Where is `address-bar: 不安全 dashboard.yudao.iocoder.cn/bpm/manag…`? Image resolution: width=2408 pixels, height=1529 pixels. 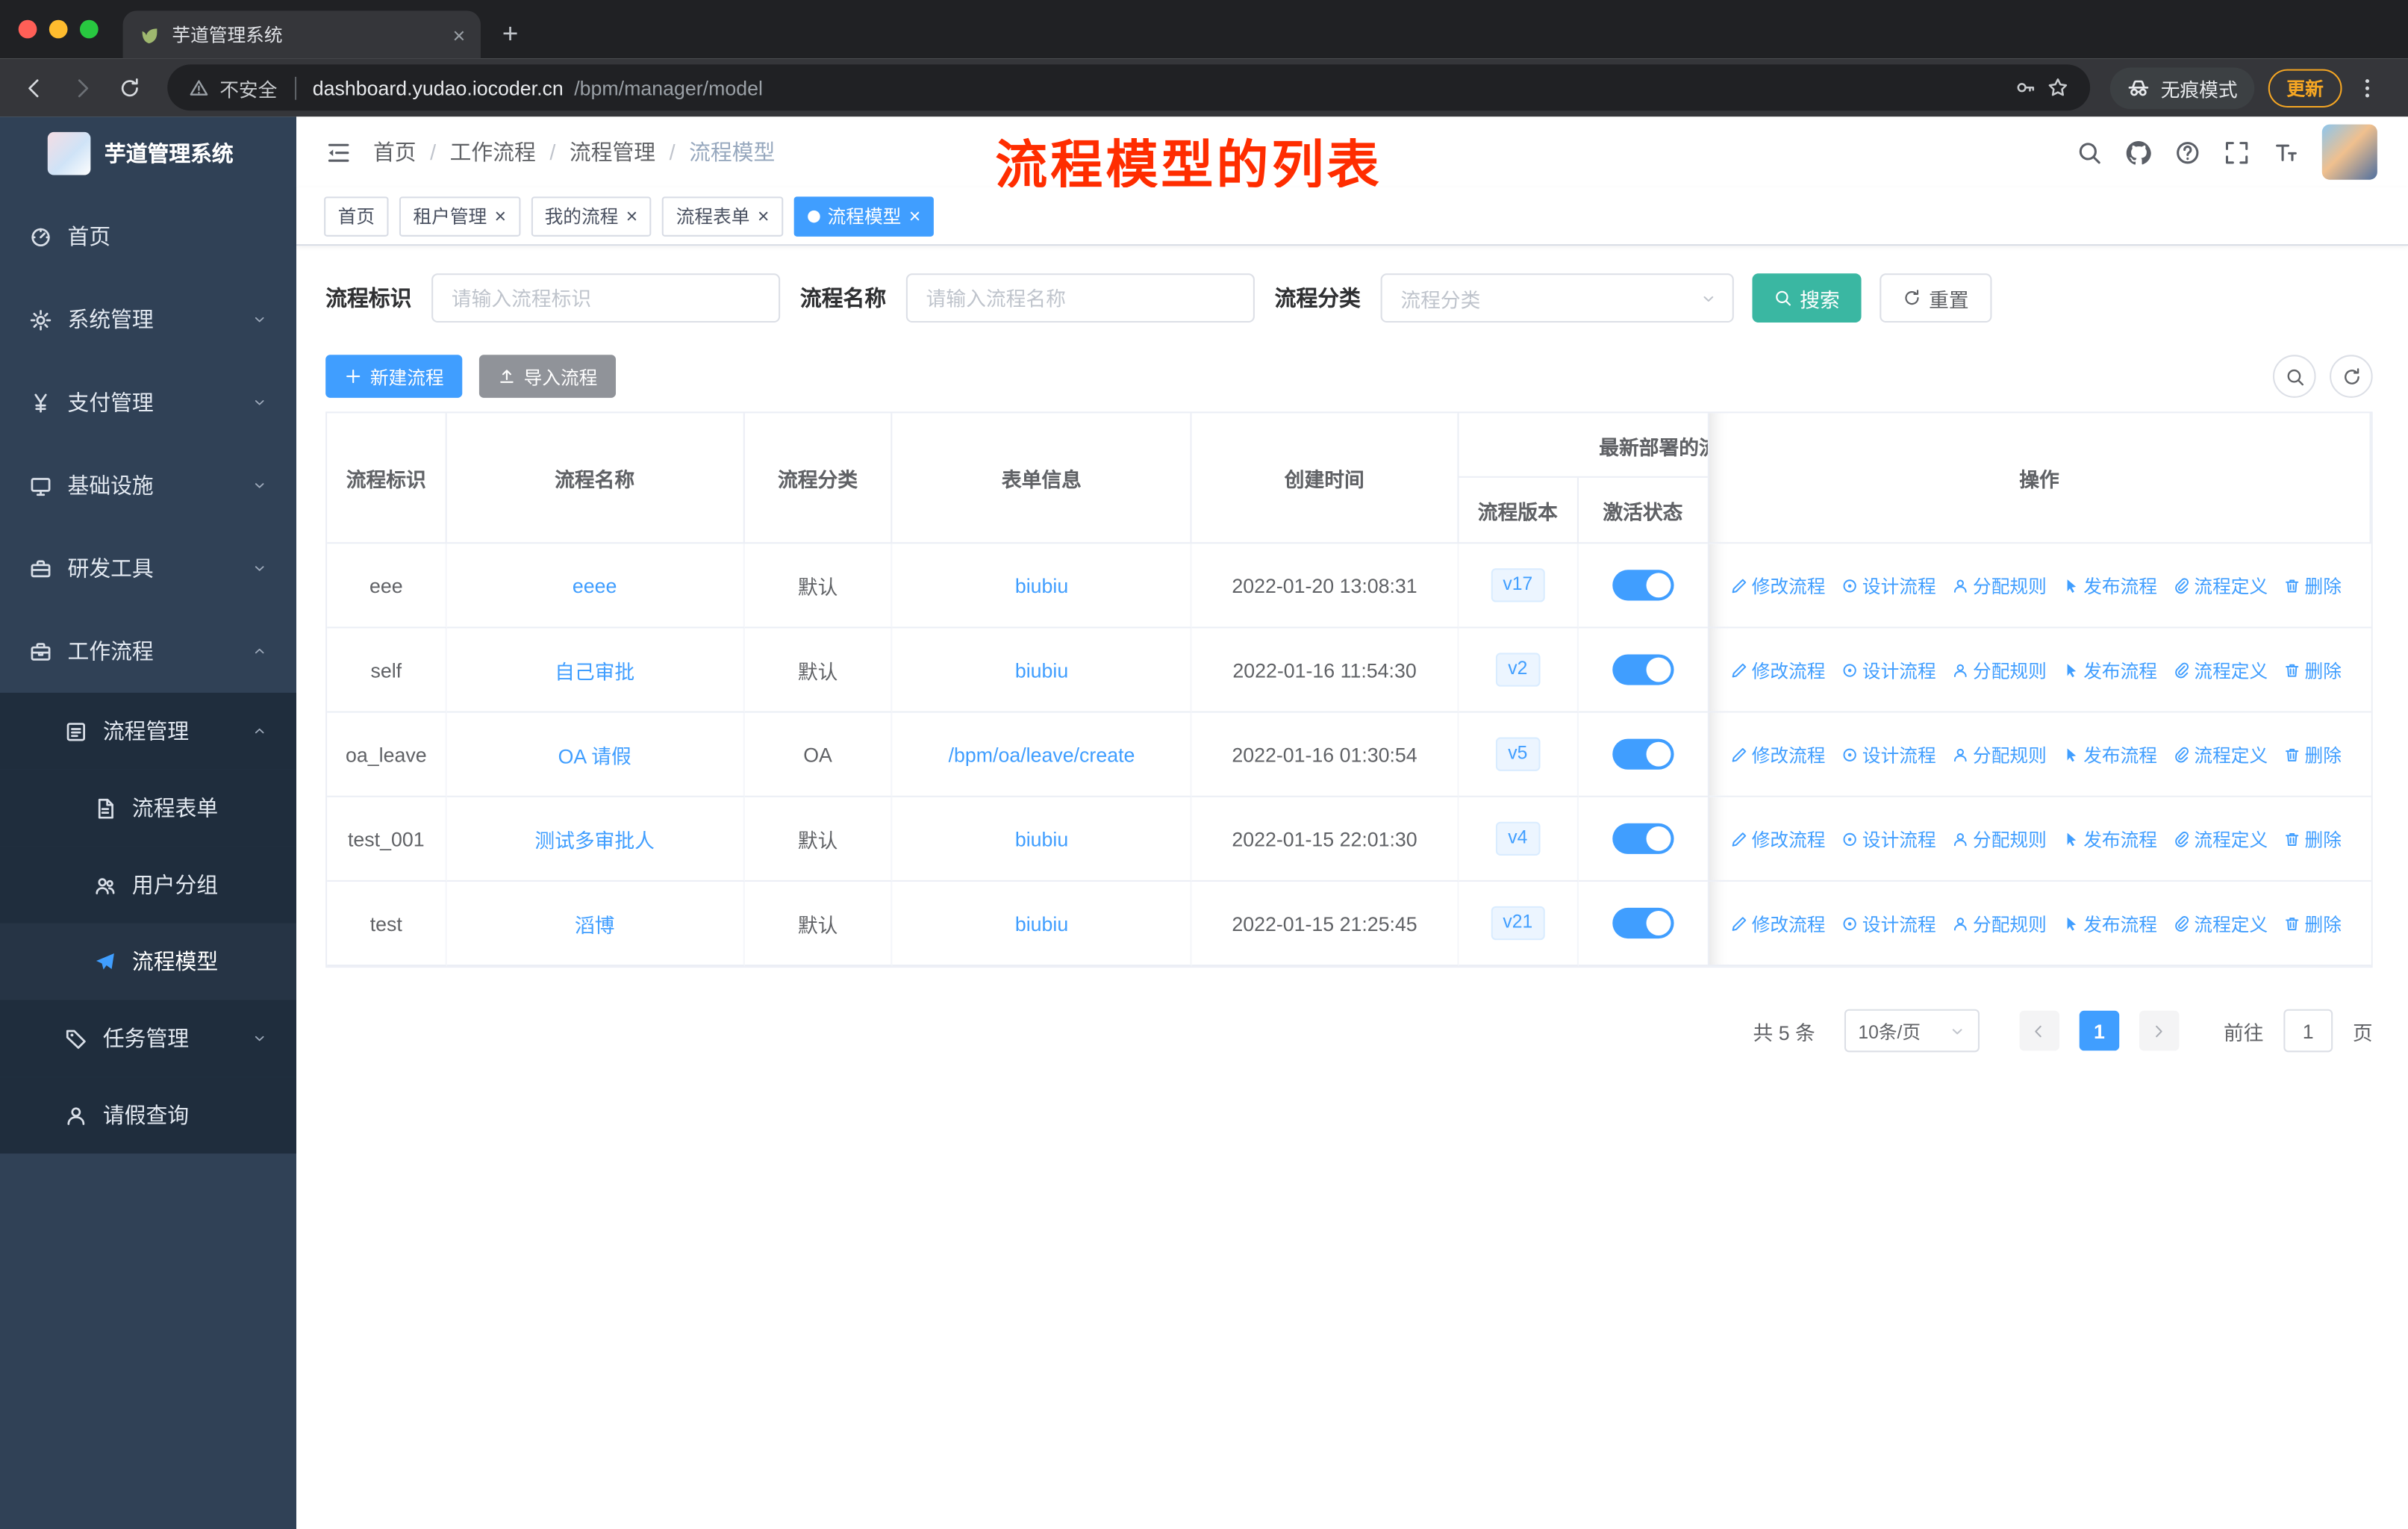 address-bar: 不安全 dashboard.yudao.iocoder.cn/bpm/manag… is located at coordinates (1129, 87).